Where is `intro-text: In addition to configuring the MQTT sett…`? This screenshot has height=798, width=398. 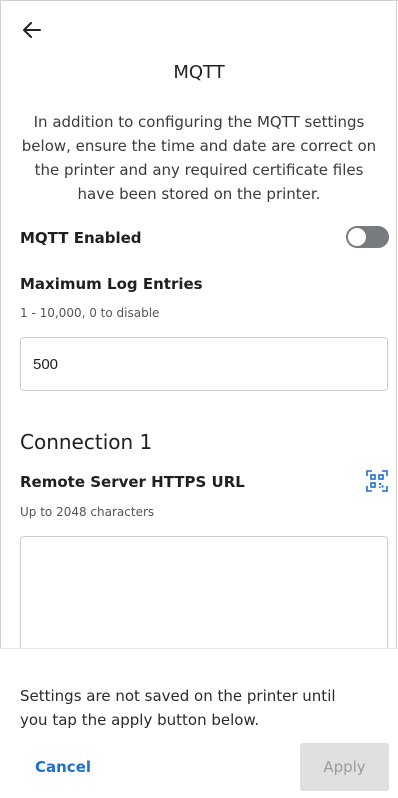 intro-text: In addition to configuring the MQTT sett… is located at coordinates (199, 158).